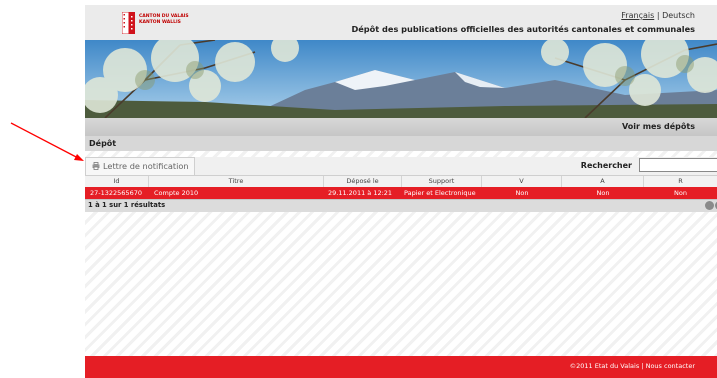 Image resolution: width=717 pixels, height=378 pixels. I want to click on cell-depose-le: 29.11.2011 à 12:21, so click(360, 193).